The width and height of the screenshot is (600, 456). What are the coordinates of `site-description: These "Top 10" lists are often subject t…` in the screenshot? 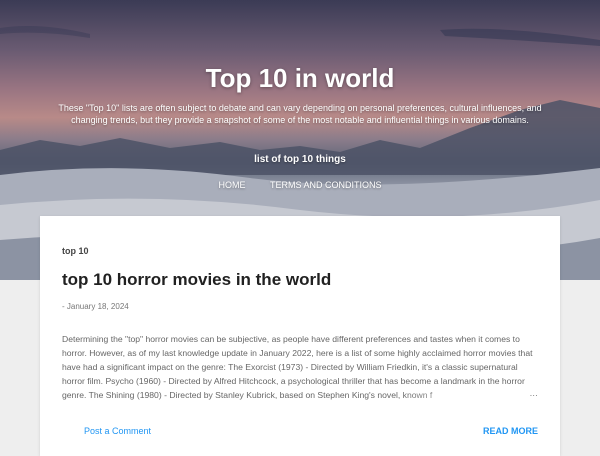 It's located at (300, 114).